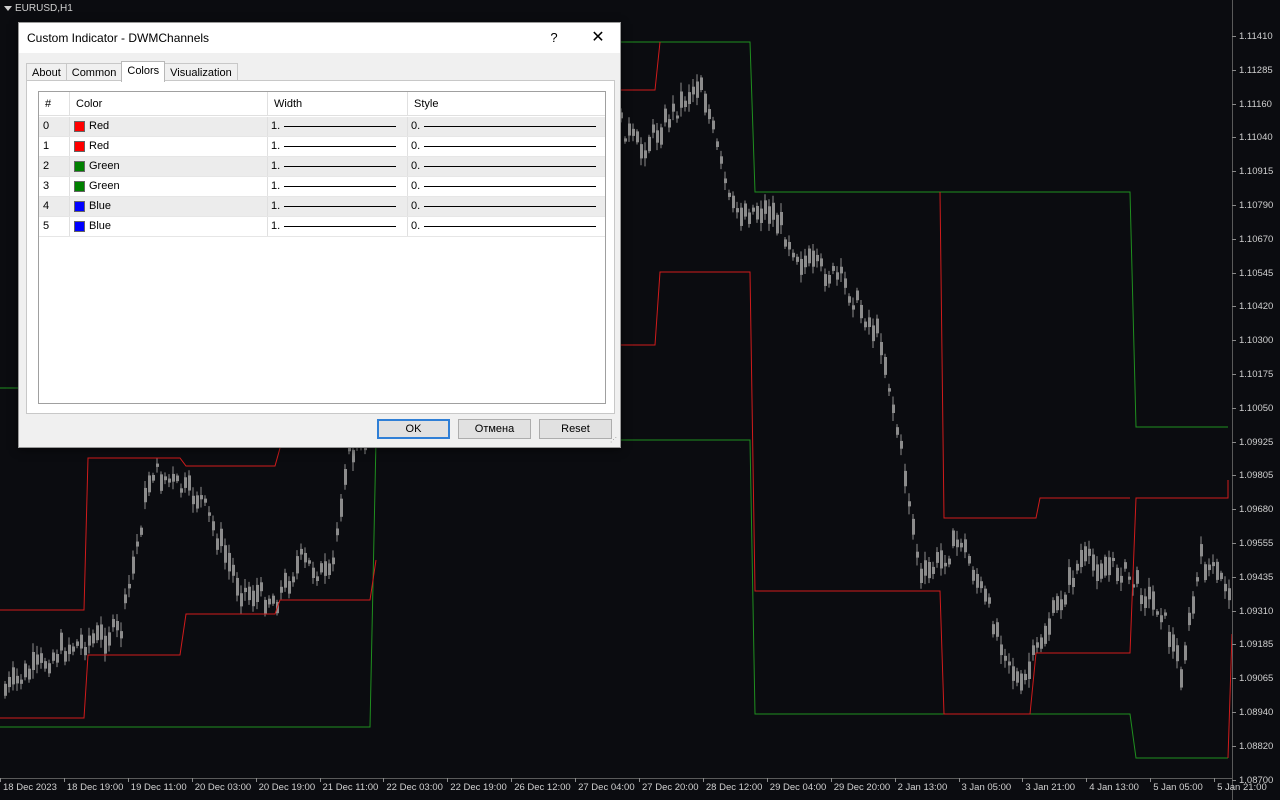 The width and height of the screenshot is (1280, 800). I want to click on color-row: 4 Blue 1. 0., so click(322, 207).